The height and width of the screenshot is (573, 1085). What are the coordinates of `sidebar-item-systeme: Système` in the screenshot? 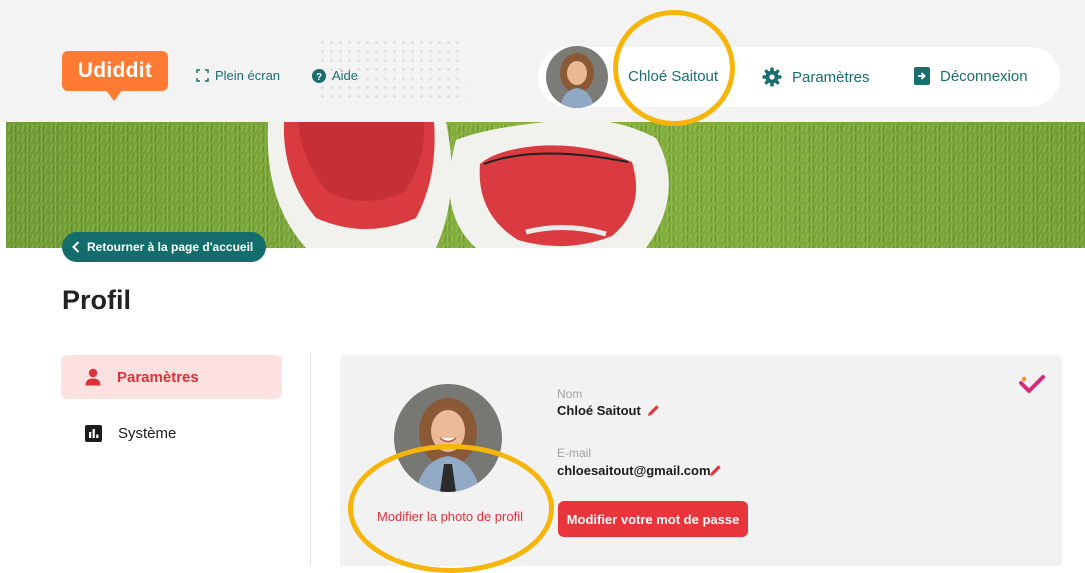 It's located at (171, 433).